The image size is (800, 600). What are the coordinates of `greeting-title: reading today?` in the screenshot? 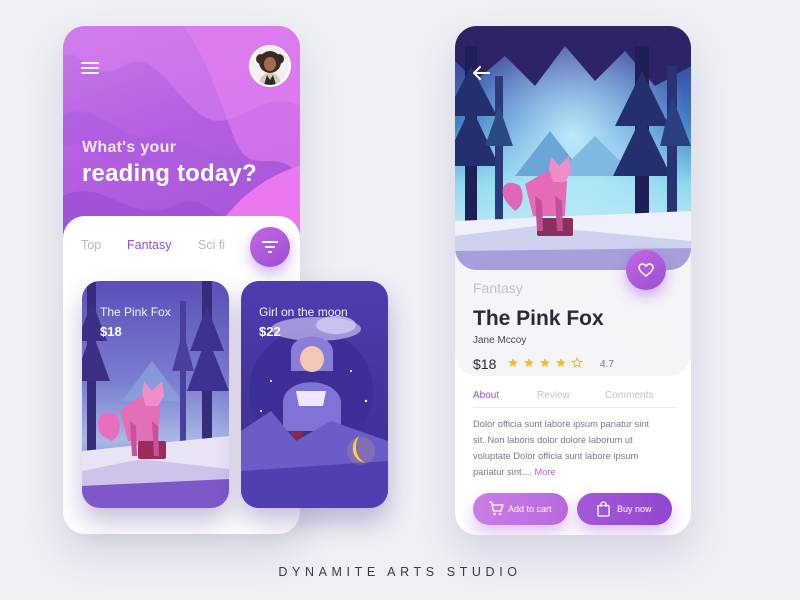 It's located at (169, 173).